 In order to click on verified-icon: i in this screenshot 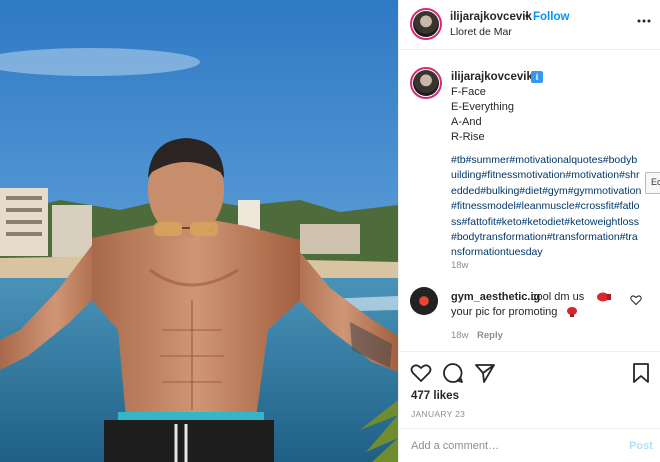, I will do `click(537, 77)`.